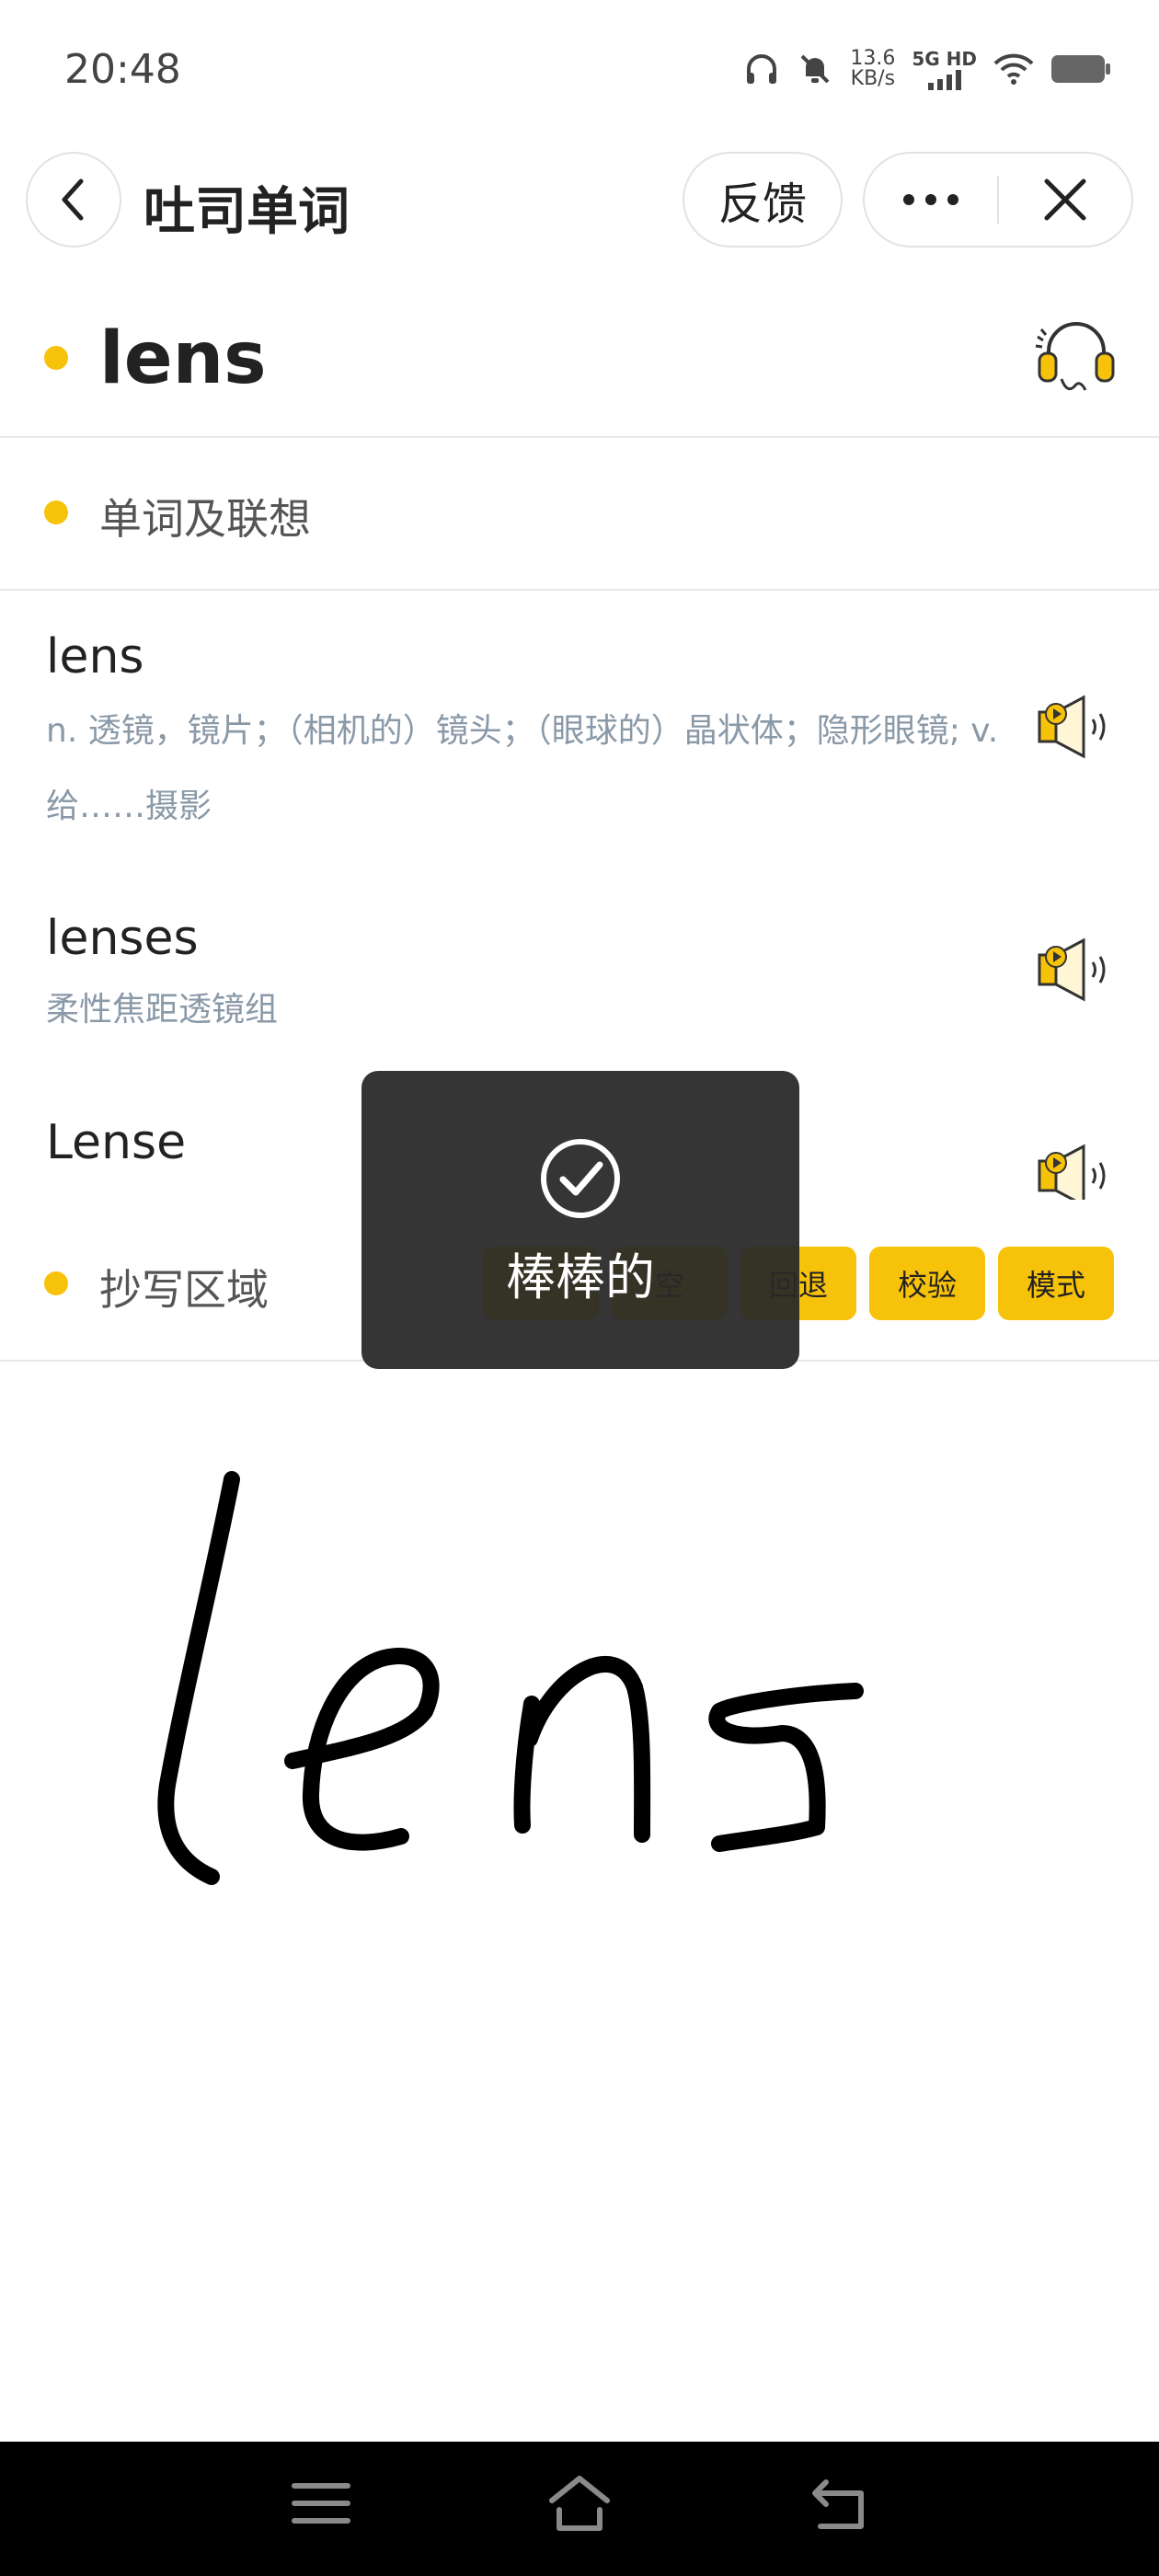 The width and height of the screenshot is (1159, 2576). Describe the element at coordinates (580, 1277) in the screenshot. I see `toast-message: 棒棒的` at that location.